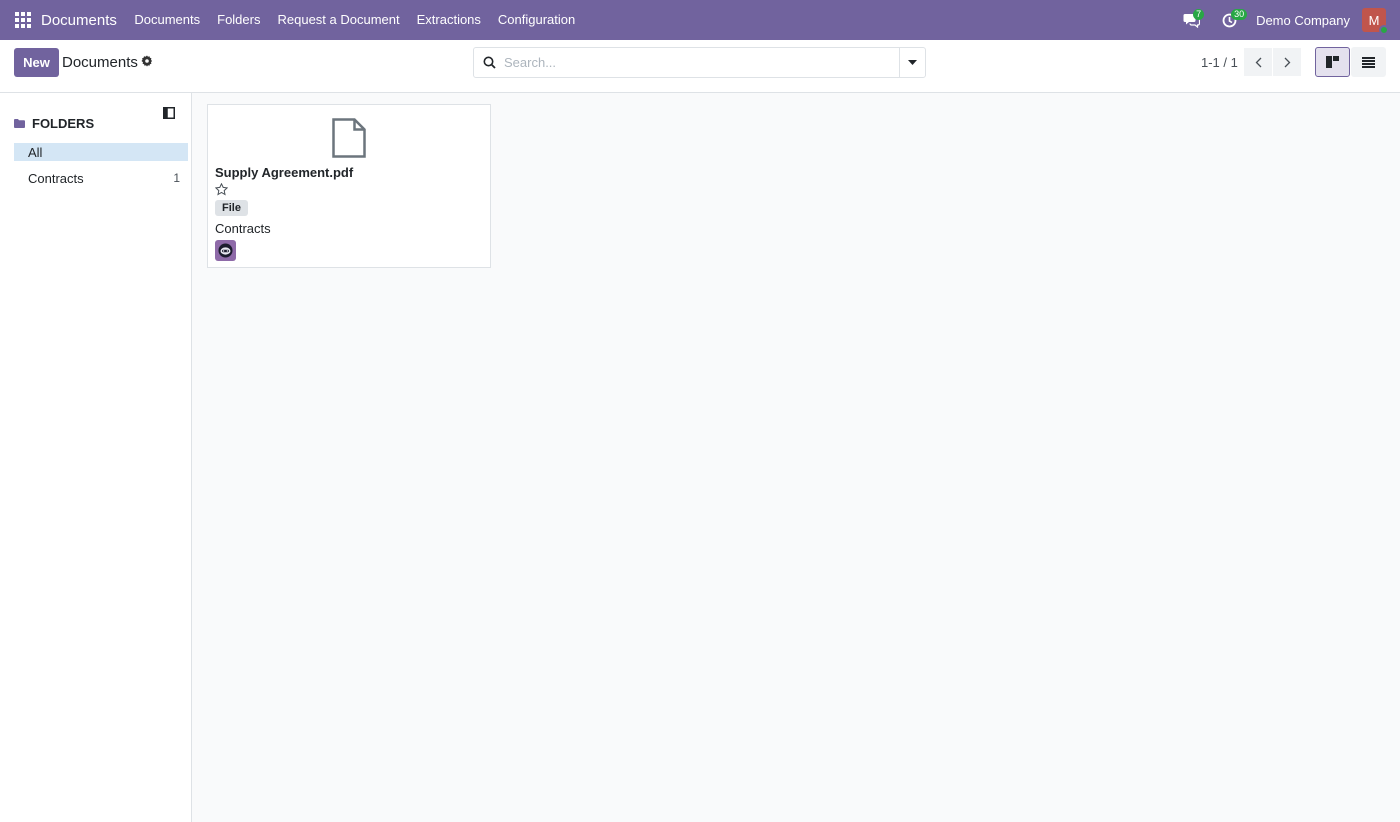 The image size is (1400, 822). I want to click on sidebar-item-contracts: Contracts 1, so click(101, 178).